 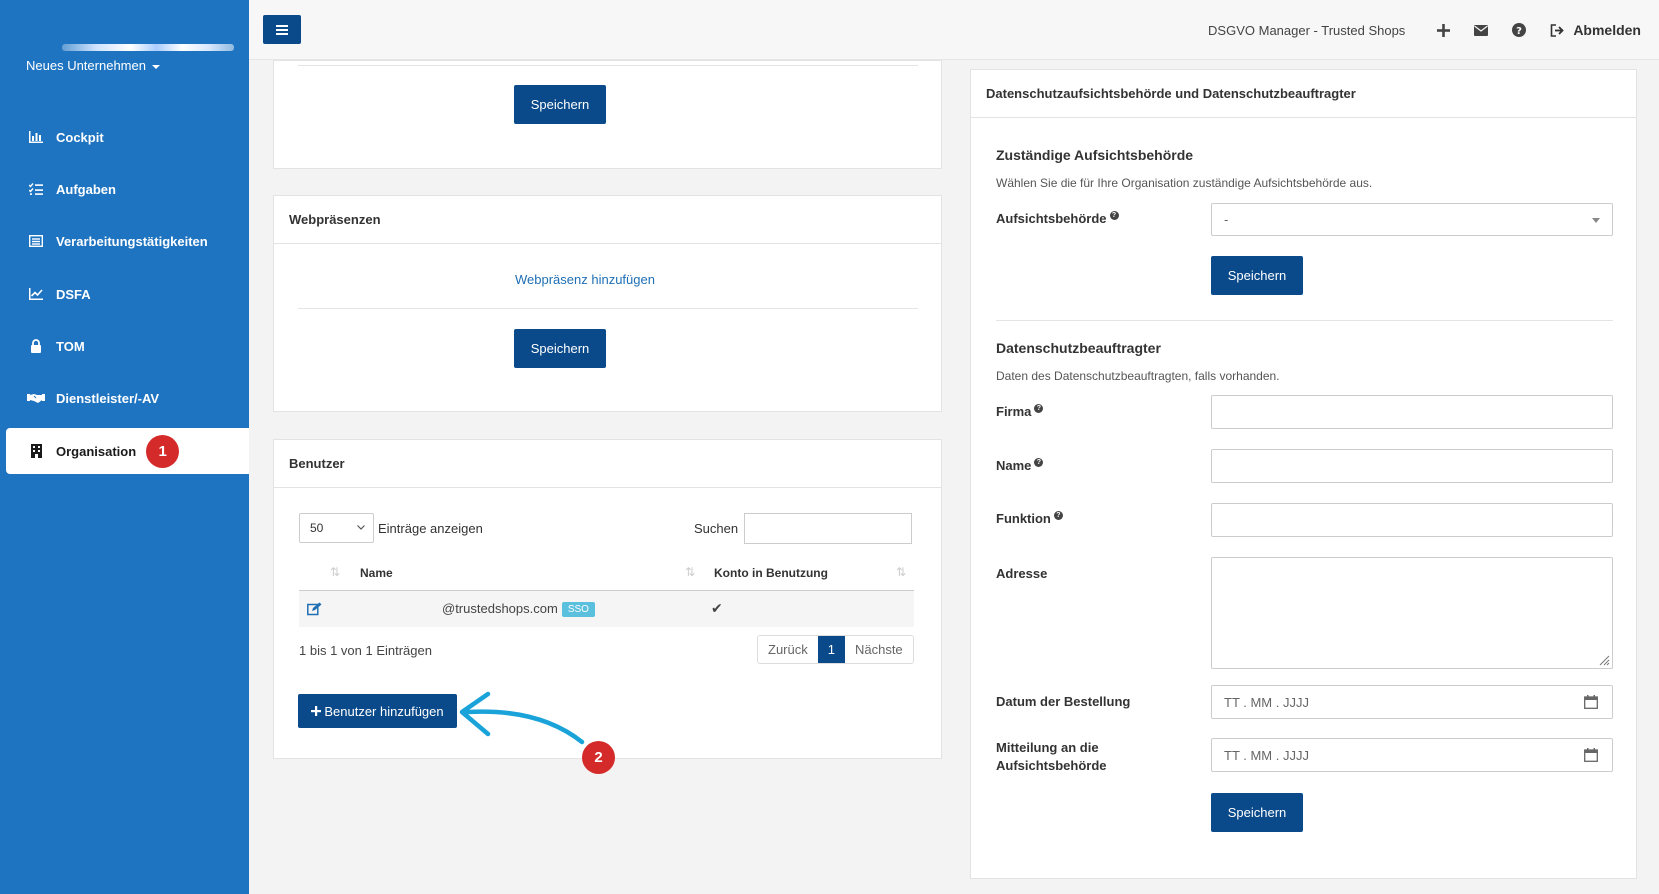 I want to click on add-user-button: Benutzer hinzufügen, so click(x=377, y=711).